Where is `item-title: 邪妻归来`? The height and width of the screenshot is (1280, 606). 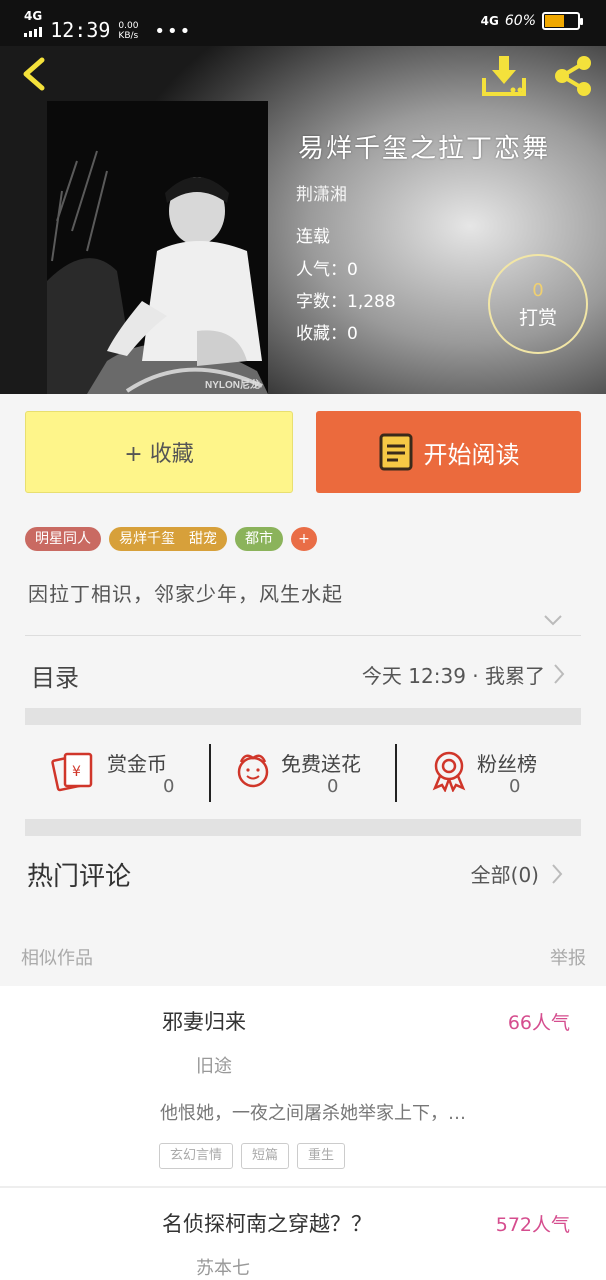
item-title: 邪妻归来 is located at coordinates (204, 1022).